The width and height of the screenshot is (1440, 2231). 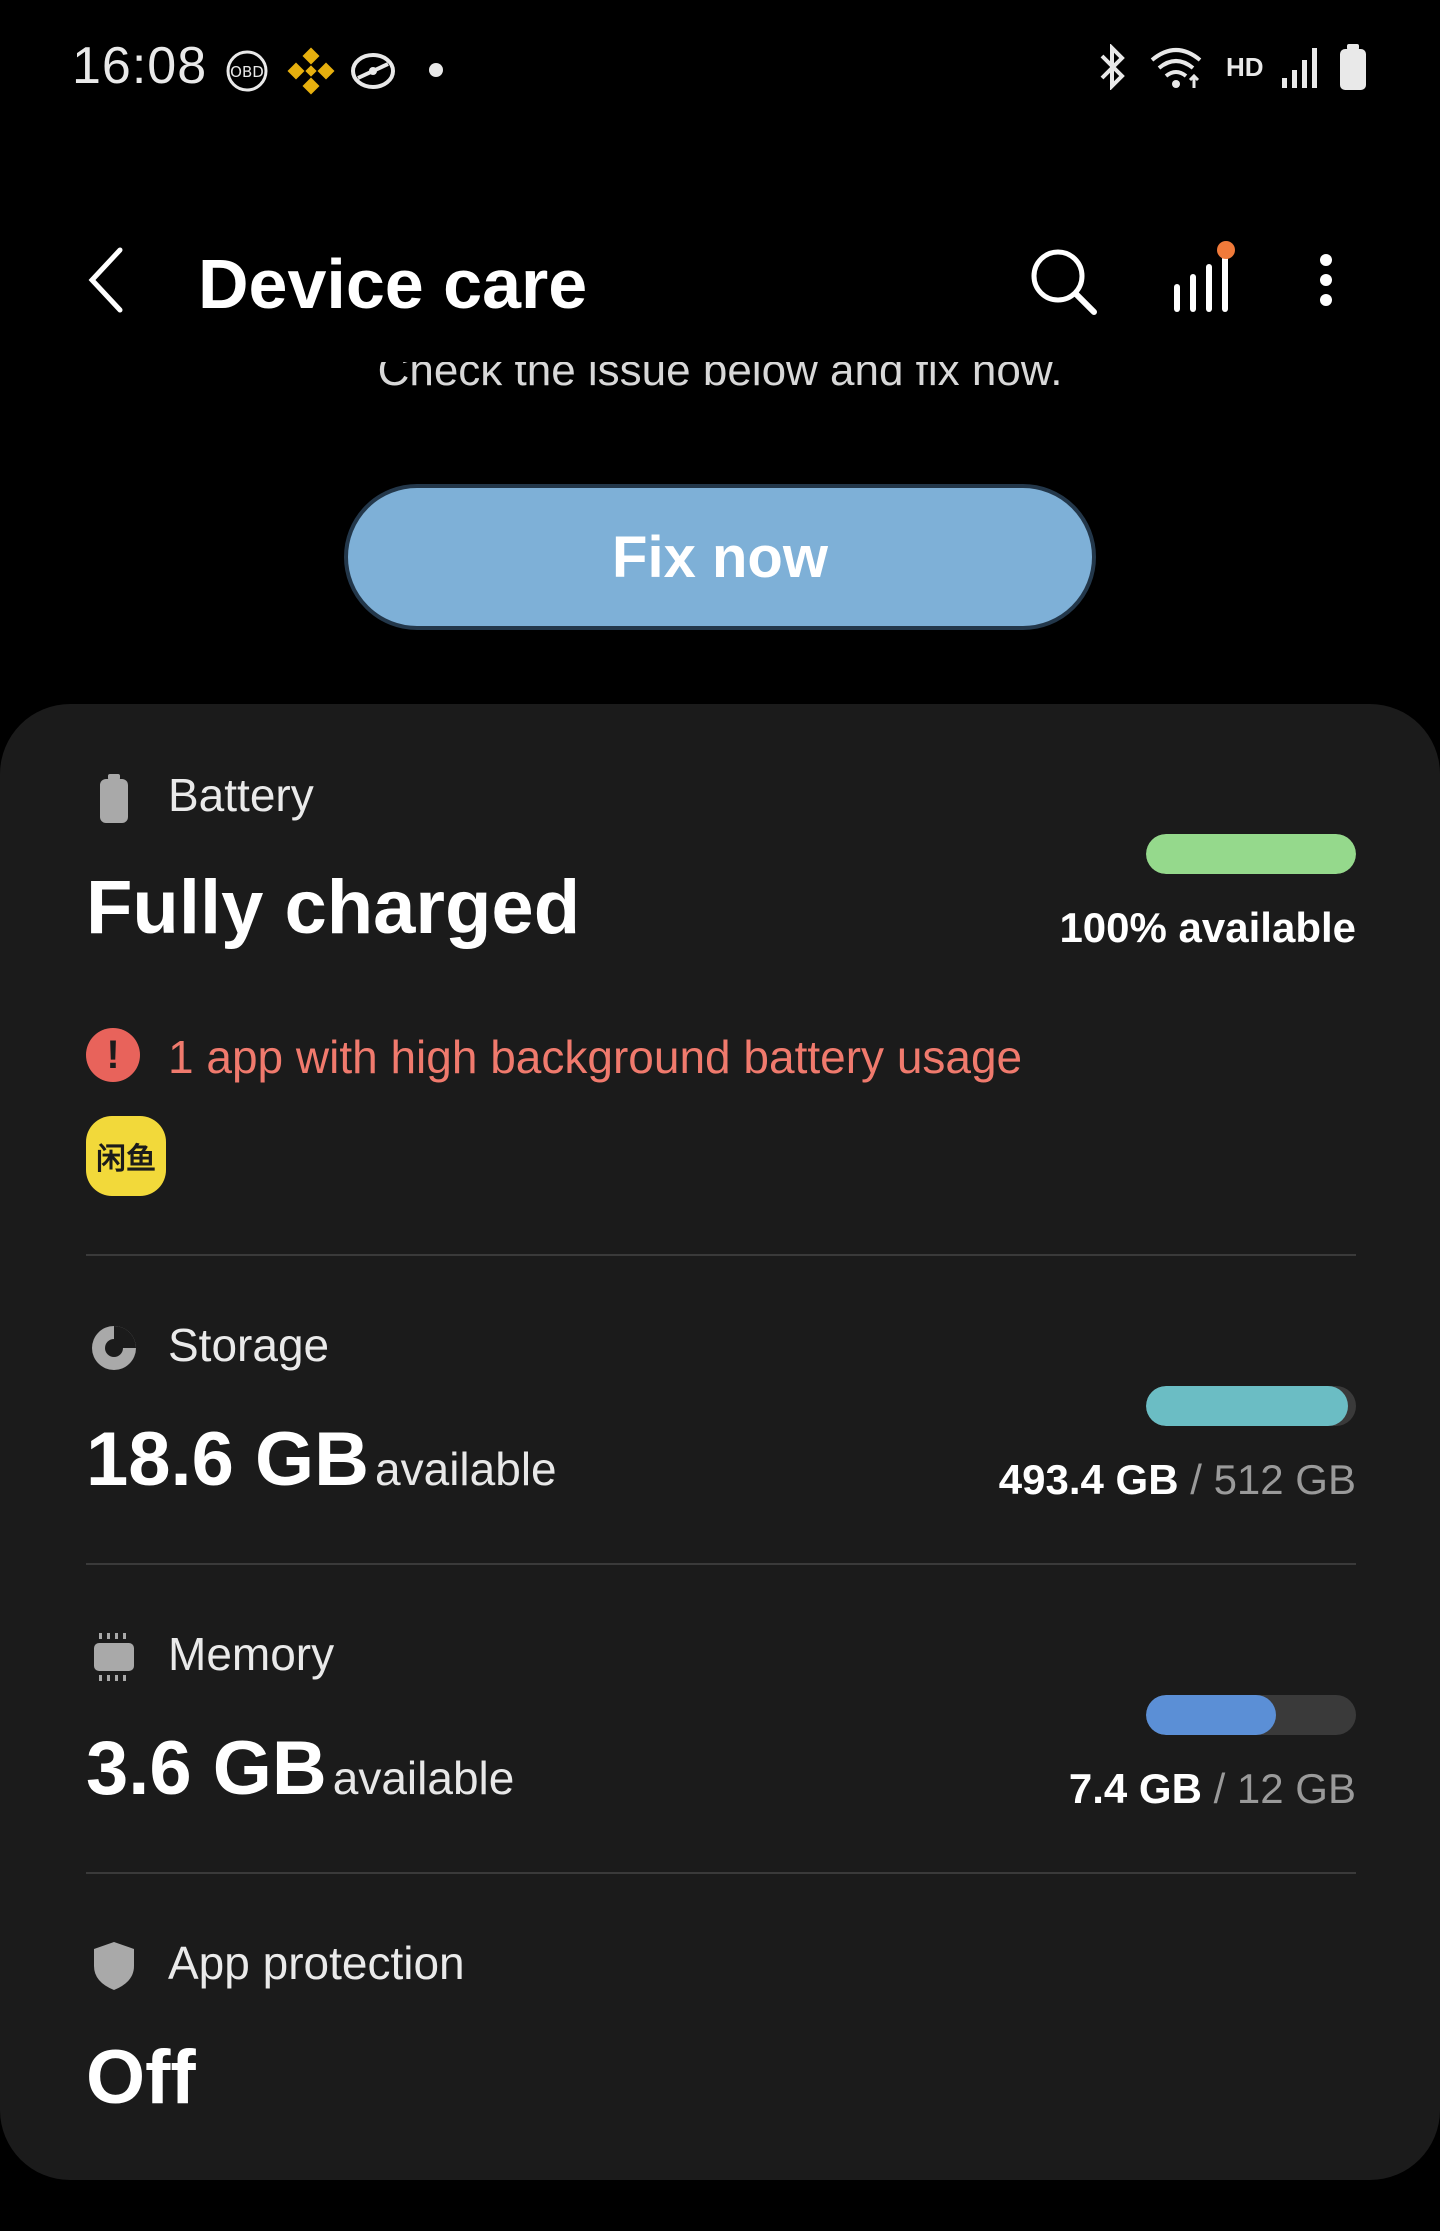 What do you see at coordinates (1296, 1788) in the screenshot?
I see `memory-total: 12 GB` at bounding box center [1296, 1788].